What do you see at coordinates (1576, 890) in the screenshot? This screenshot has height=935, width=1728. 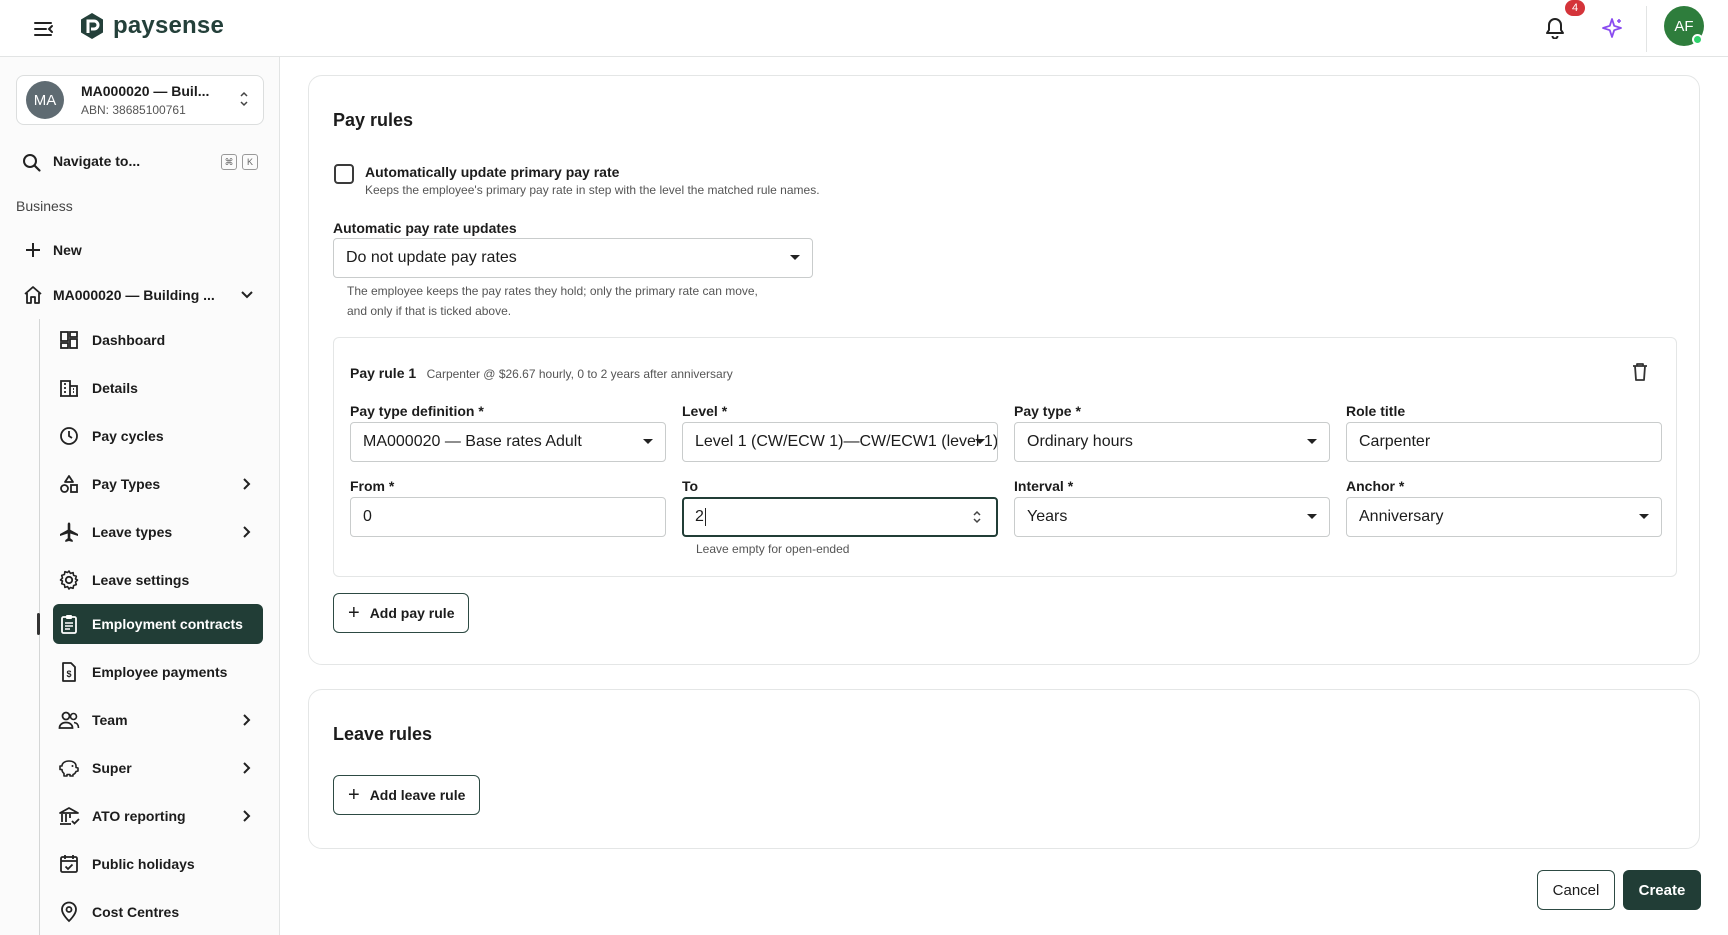 I see `cancel-button: Cancel` at bounding box center [1576, 890].